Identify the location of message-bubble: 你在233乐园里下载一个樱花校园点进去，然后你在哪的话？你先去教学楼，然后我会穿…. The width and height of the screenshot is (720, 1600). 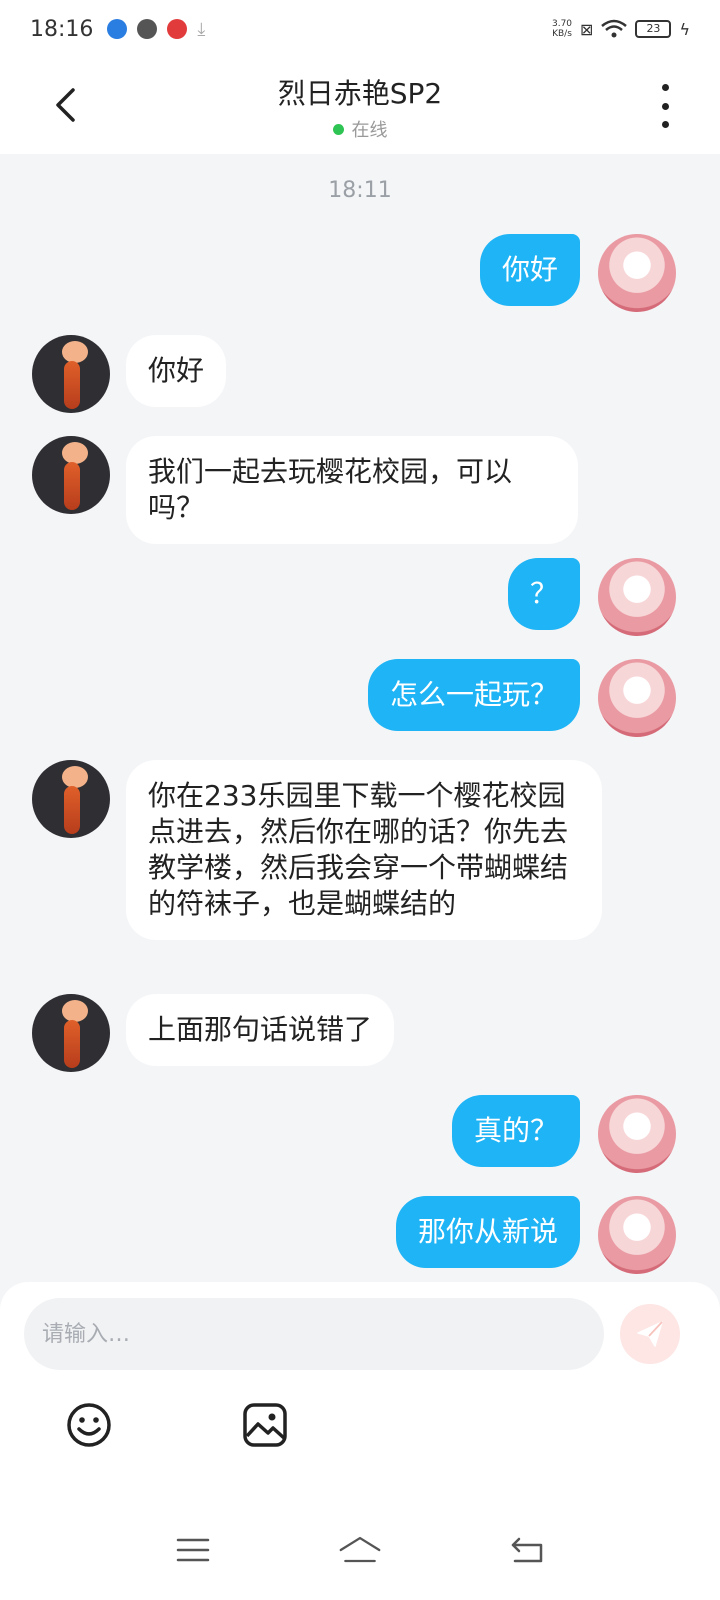
(364, 850).